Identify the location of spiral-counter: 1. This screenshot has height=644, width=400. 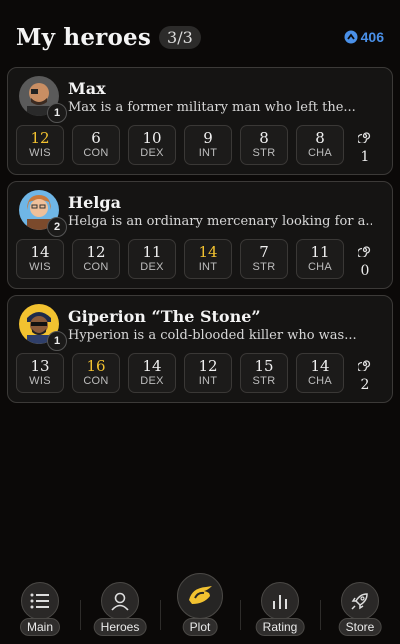
(365, 146).